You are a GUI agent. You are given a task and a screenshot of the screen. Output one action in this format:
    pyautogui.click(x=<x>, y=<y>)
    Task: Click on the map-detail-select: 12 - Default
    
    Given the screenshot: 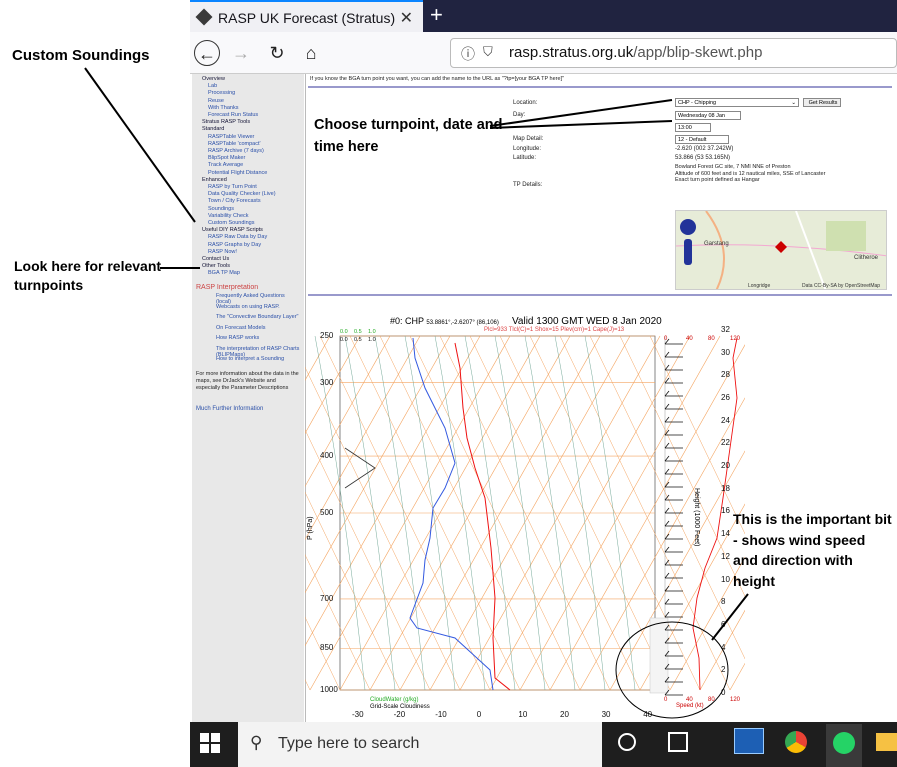 What is the action you would take?
    pyautogui.click(x=702, y=139)
    